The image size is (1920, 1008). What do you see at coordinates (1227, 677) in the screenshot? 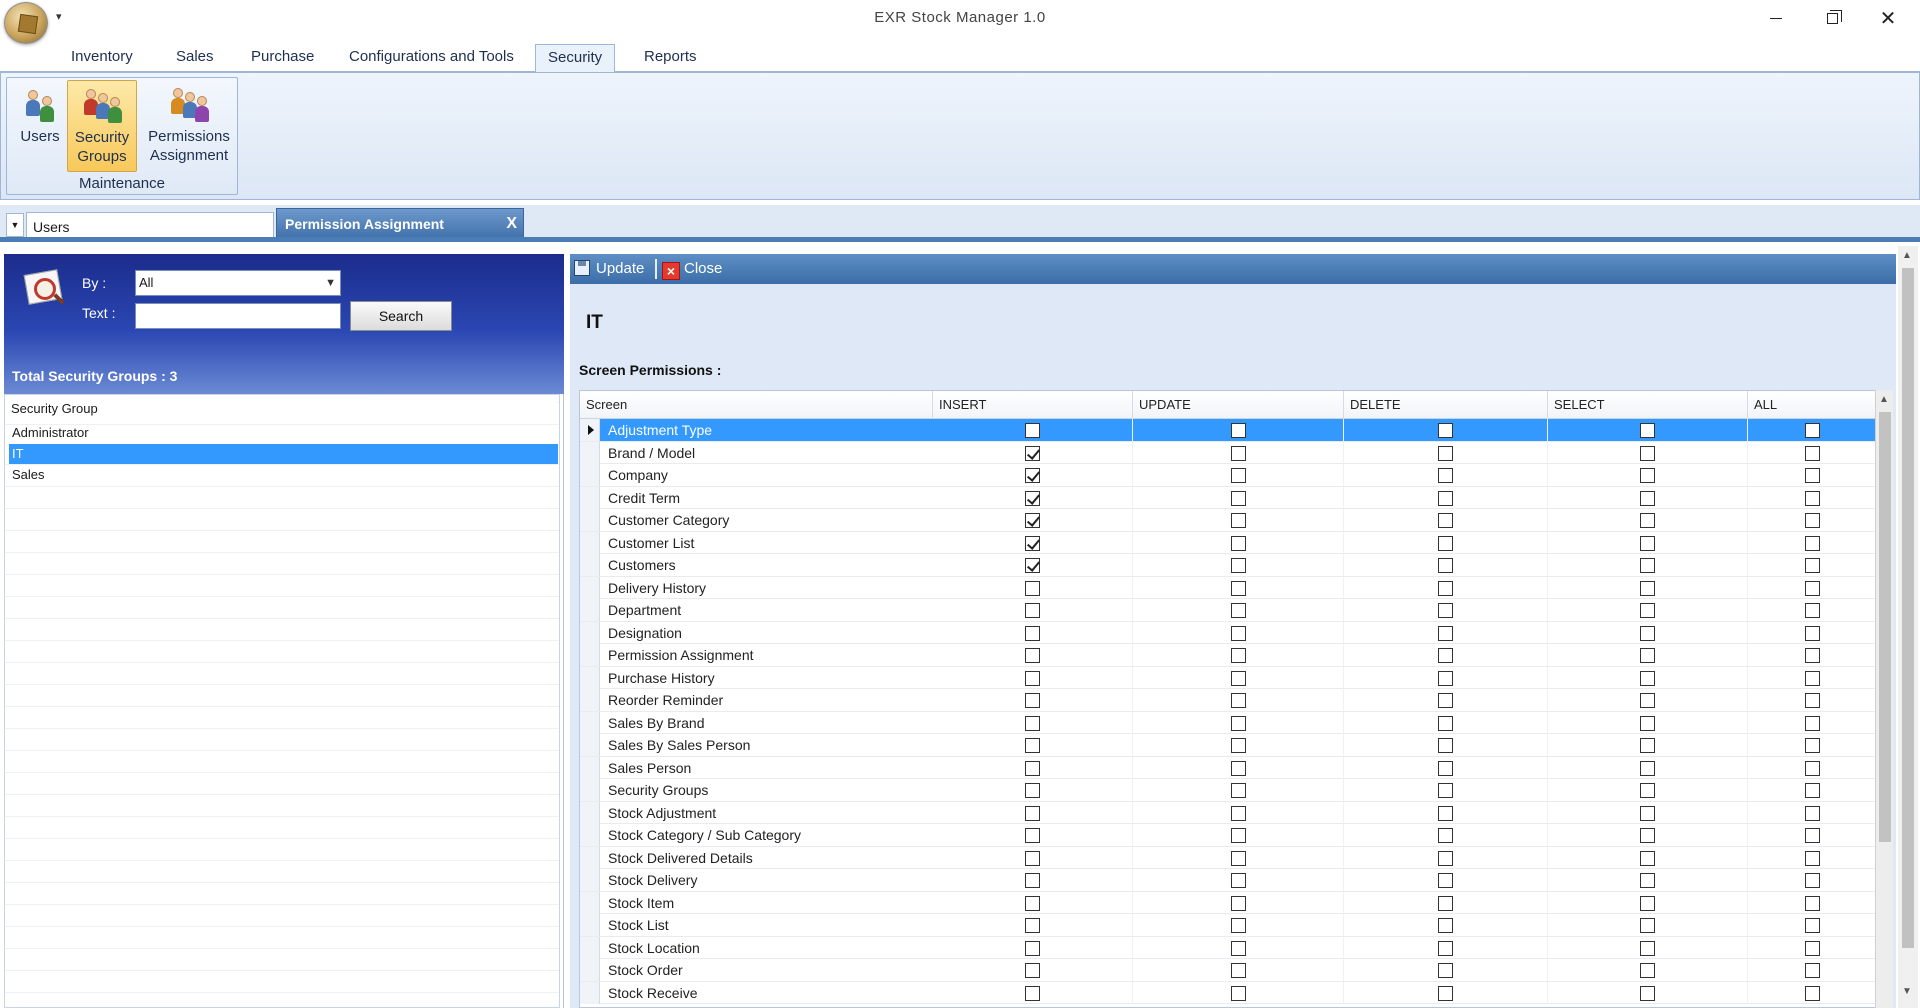
I see `table-row: Purchase History` at bounding box center [1227, 677].